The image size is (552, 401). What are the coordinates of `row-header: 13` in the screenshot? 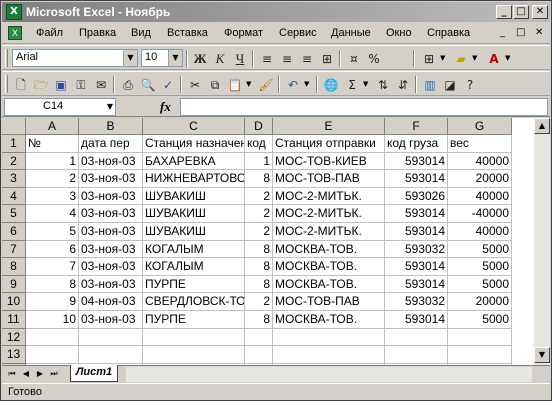 It's located at (14, 355).